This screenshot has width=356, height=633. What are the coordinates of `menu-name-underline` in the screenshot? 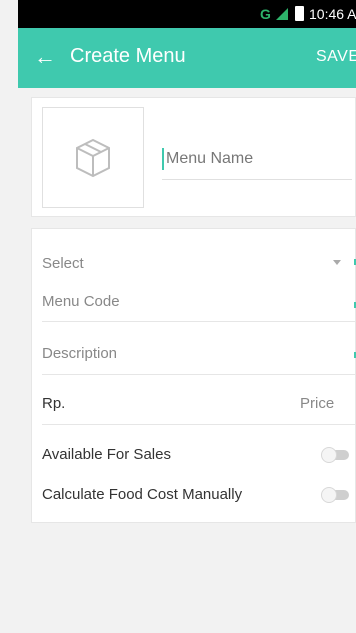 It's located at (257, 179).